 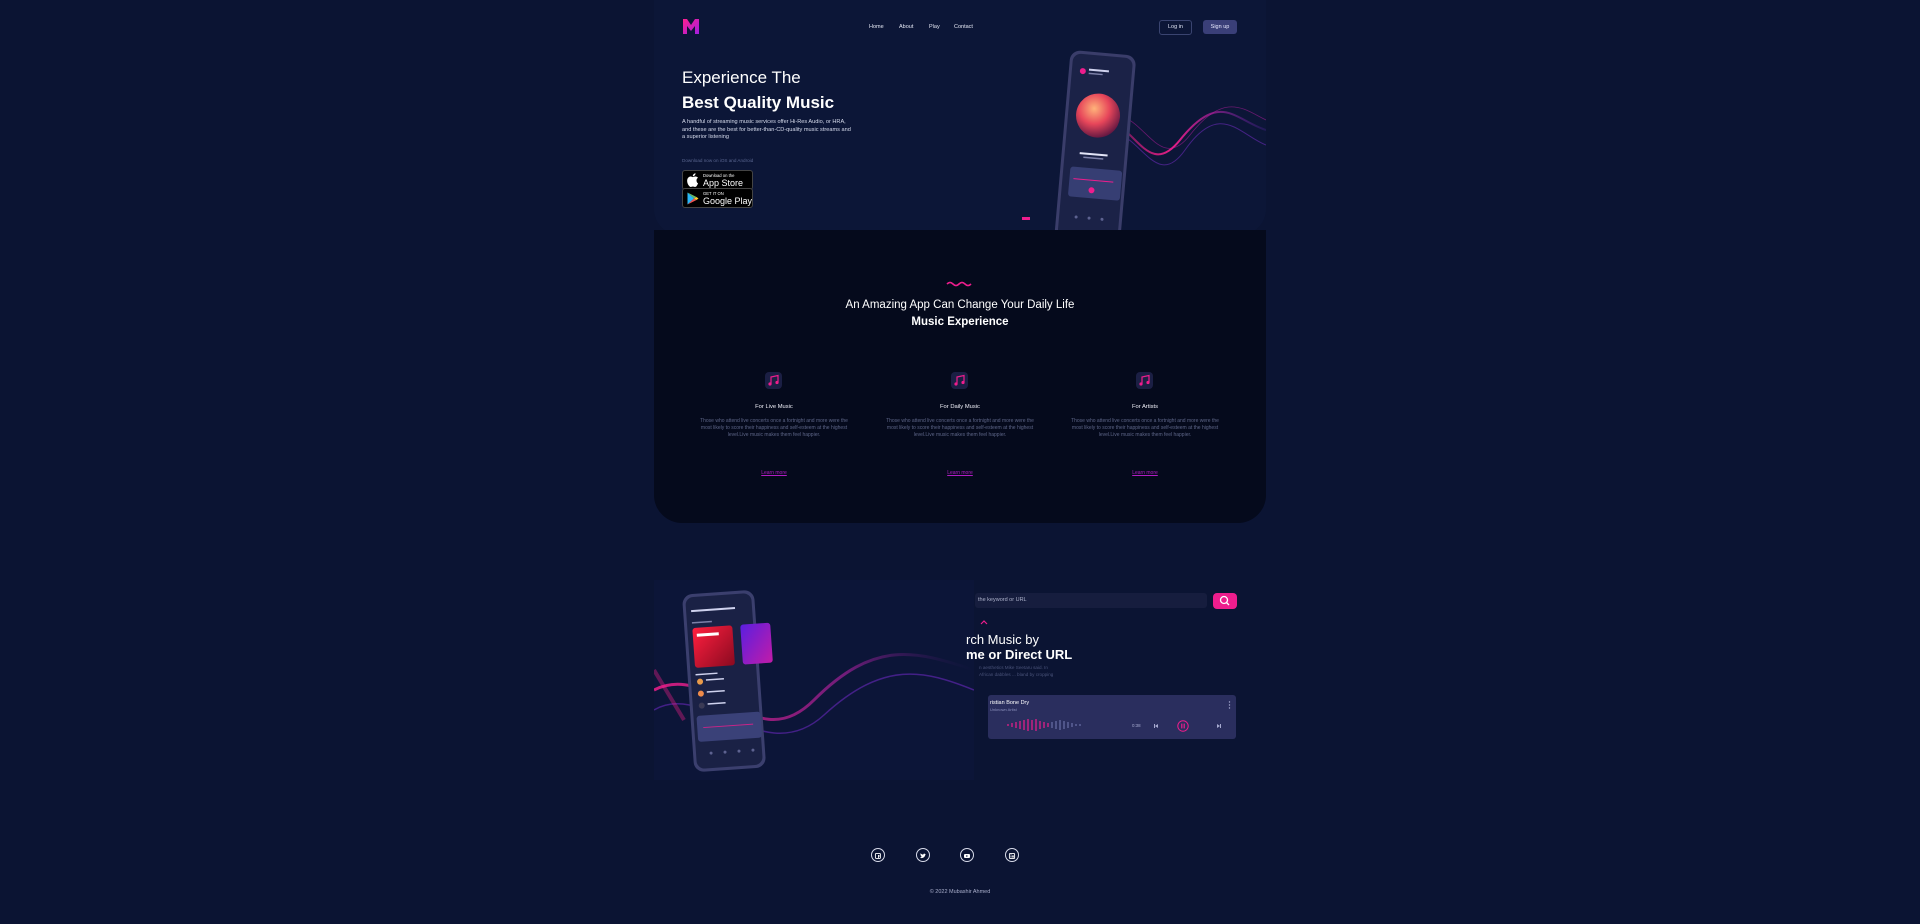 What do you see at coordinates (960, 407) in the screenshot?
I see `feature-title-daily: For Daily Music` at bounding box center [960, 407].